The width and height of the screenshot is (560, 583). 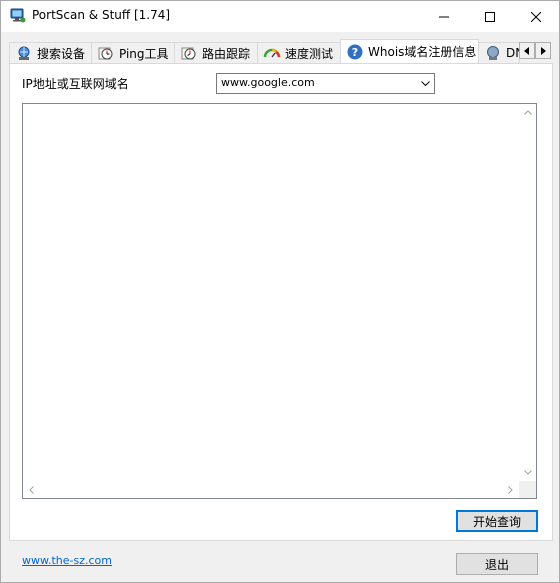 I want to click on tab-label: 速度测试, so click(x=309, y=53).